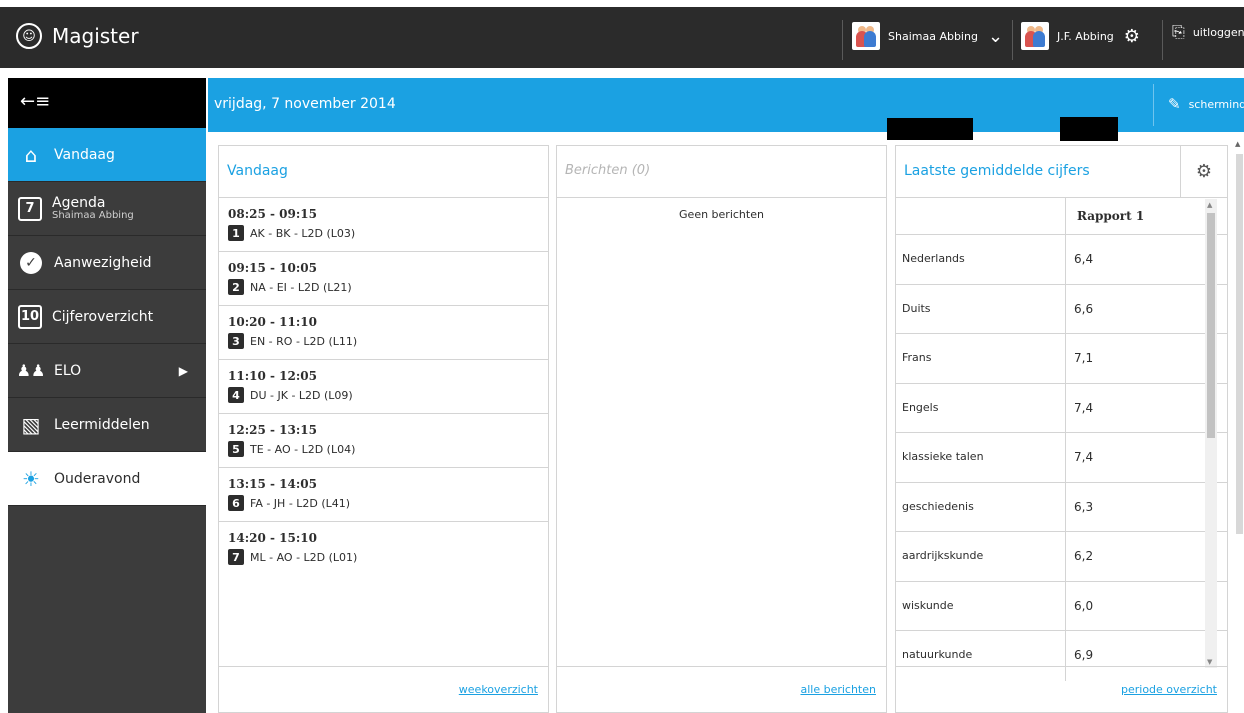 This screenshot has width=1244, height=713. I want to click on sidebar-item-vandaag: ⌂ Vandaag, so click(107, 155).